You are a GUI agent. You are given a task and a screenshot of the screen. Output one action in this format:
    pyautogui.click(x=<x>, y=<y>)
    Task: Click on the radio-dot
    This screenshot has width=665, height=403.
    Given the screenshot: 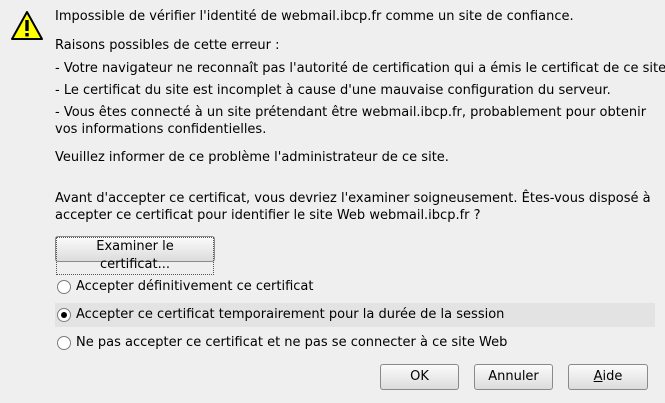 What is the action you would take?
    pyautogui.click(x=64, y=315)
    